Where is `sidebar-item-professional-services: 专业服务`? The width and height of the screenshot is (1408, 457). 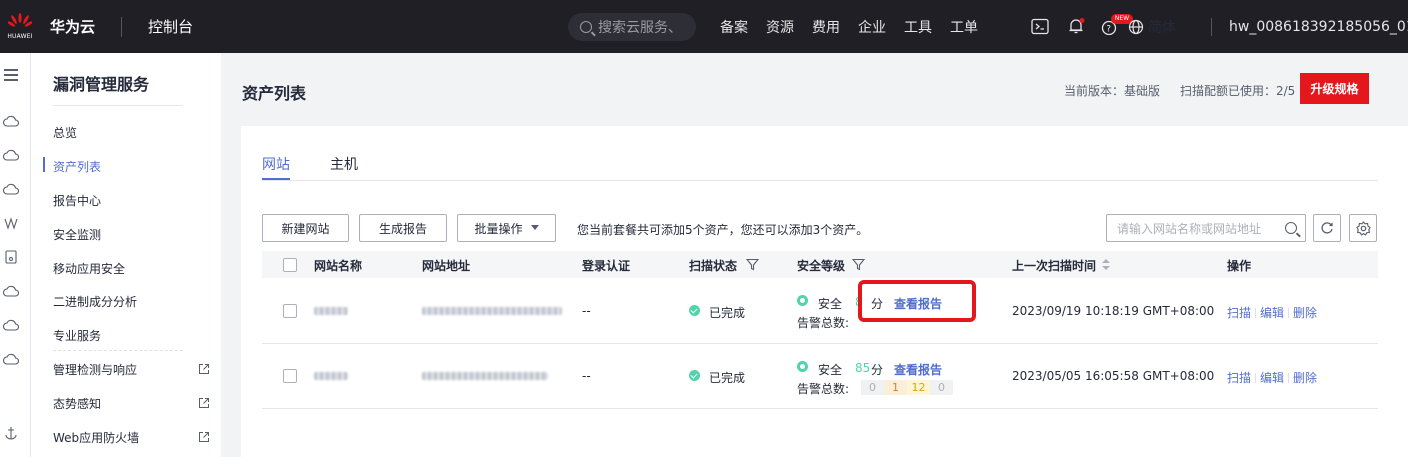
sidebar-item-professional-services: 专业服务 is located at coordinates (77, 335).